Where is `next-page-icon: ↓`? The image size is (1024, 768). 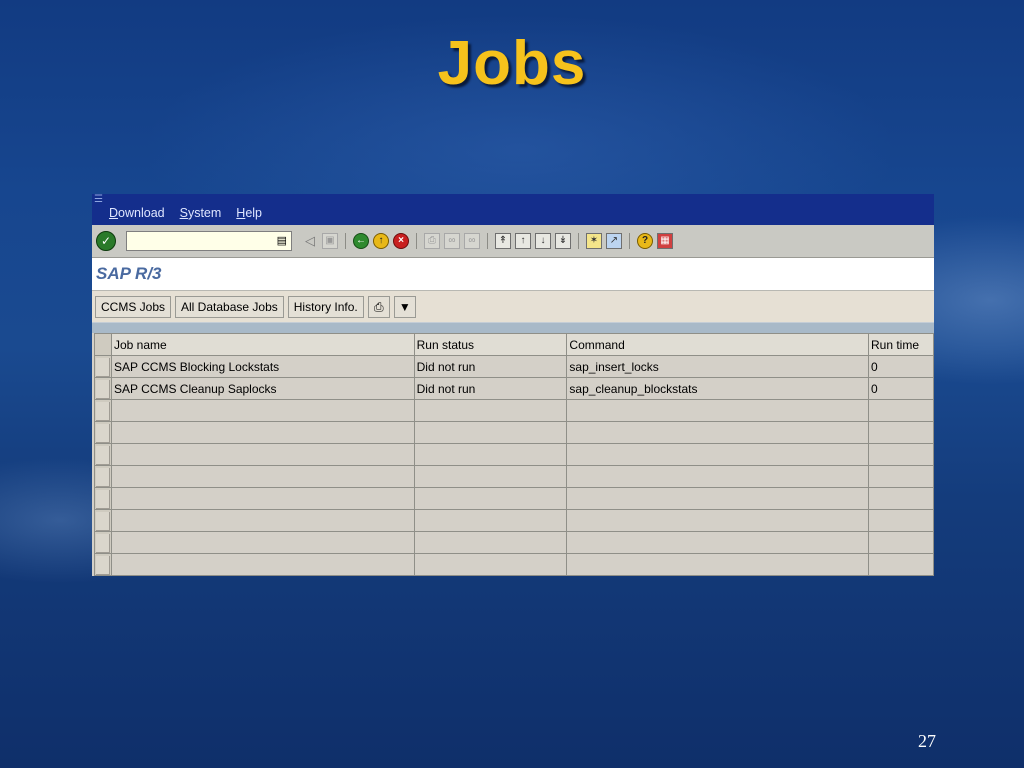
next-page-icon: ↓ is located at coordinates (543, 241).